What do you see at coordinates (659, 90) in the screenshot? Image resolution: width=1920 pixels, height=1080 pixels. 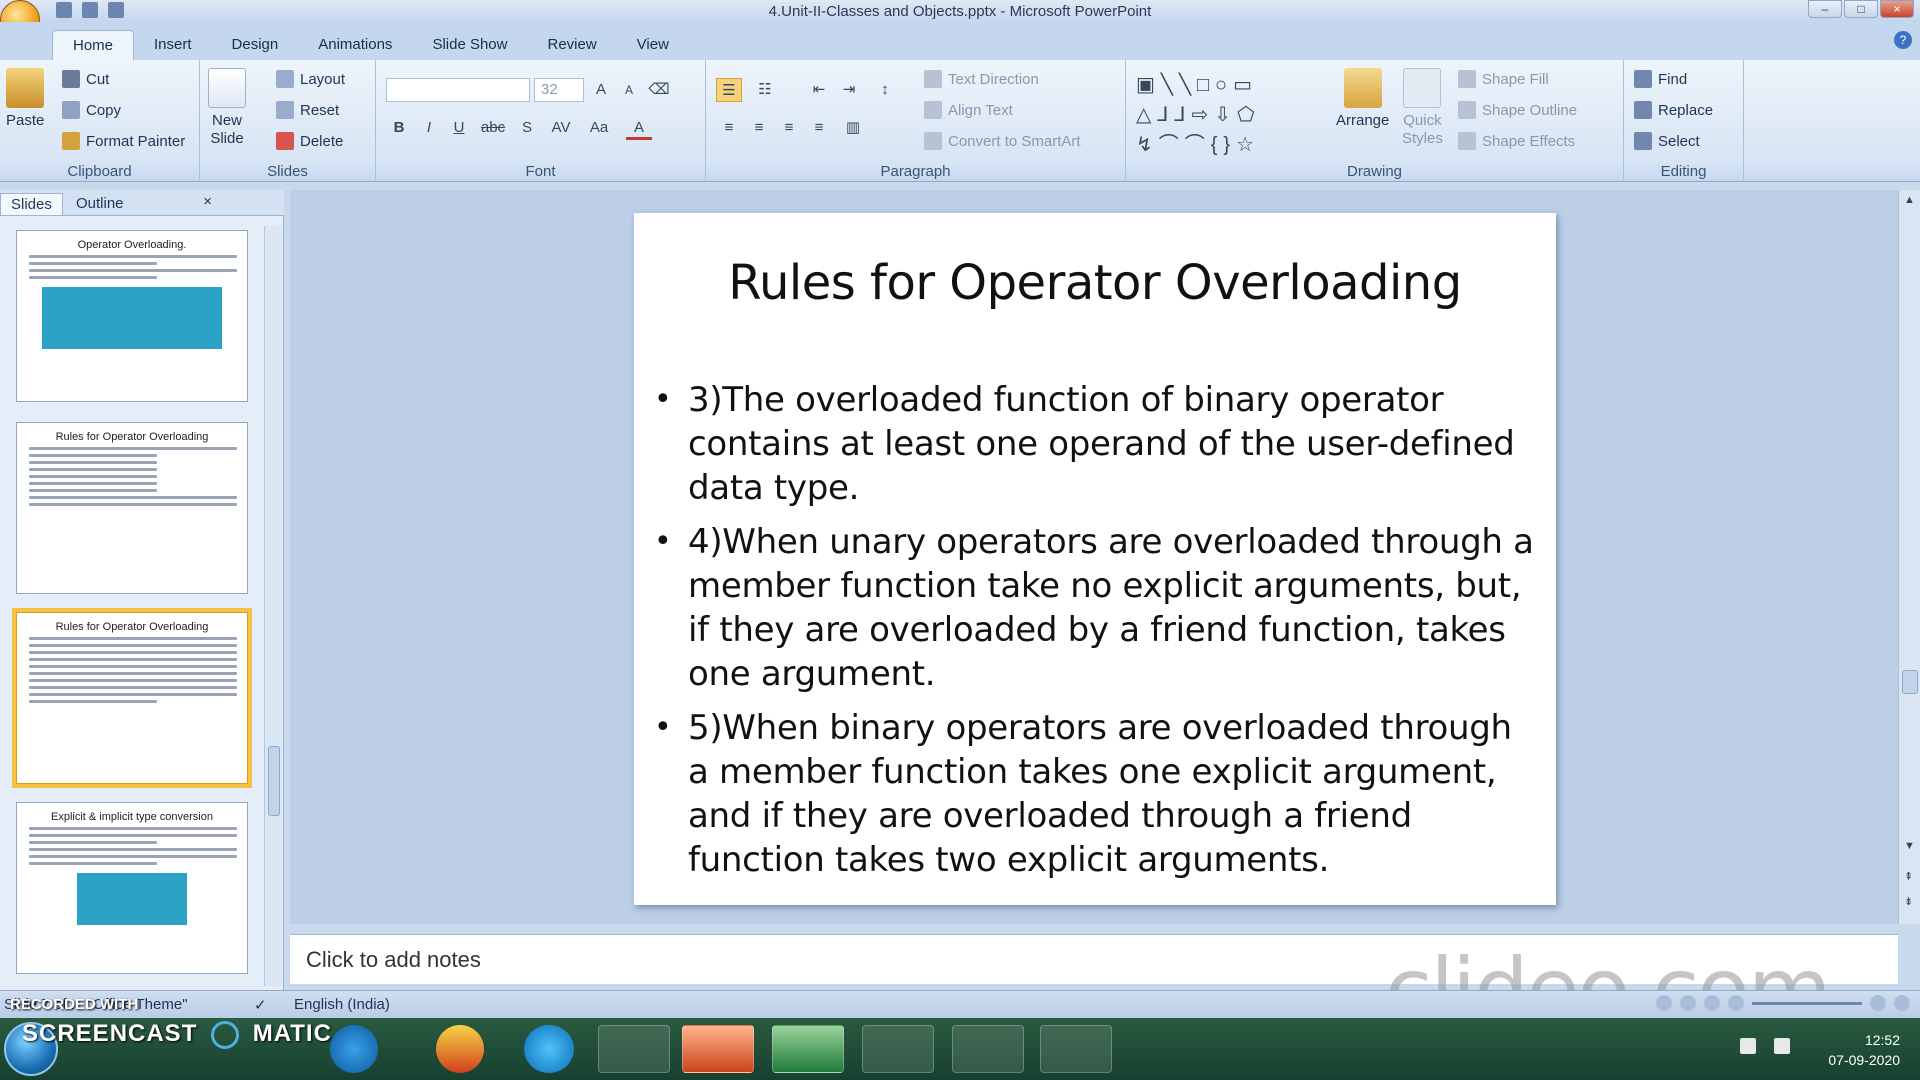 I see `clear-format-icon: ⌫` at bounding box center [659, 90].